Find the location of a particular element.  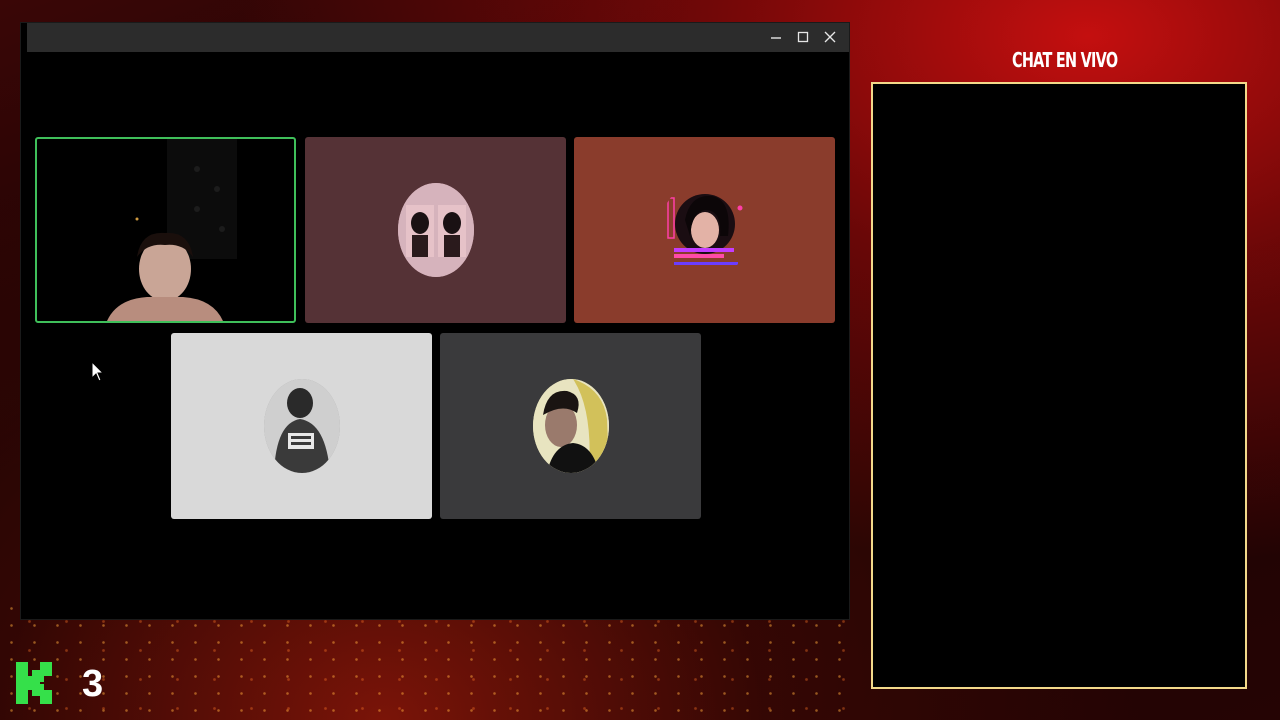

minimize-icon is located at coordinates (776, 37).